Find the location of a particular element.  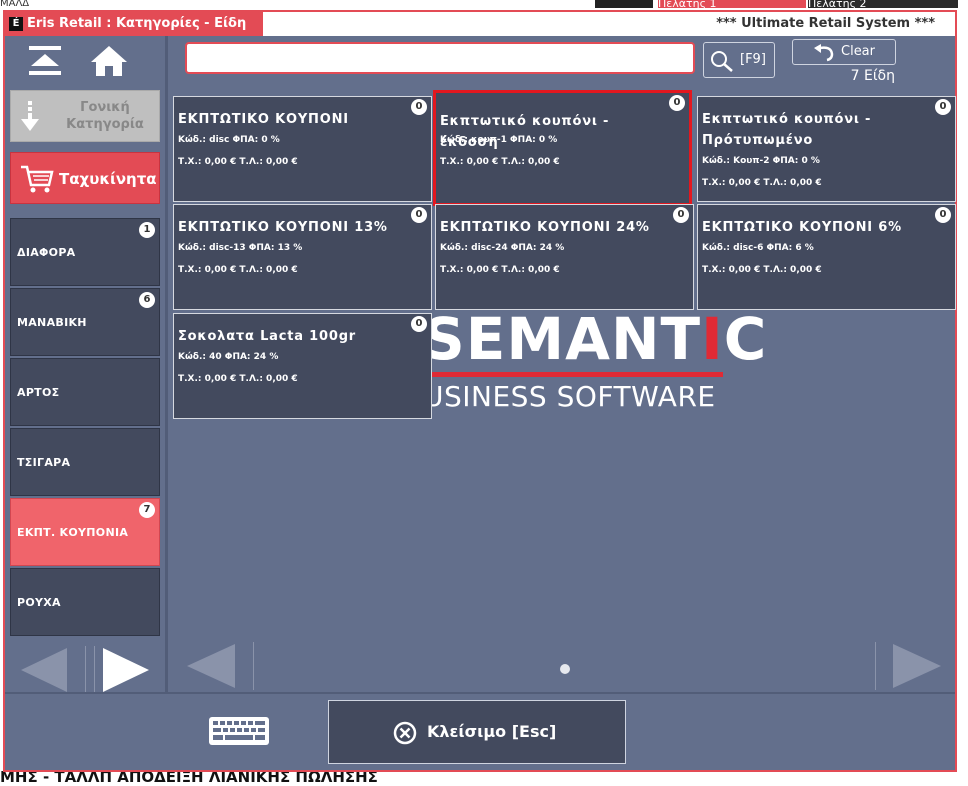

item-count: 7 Είδη is located at coordinates (872, 76).